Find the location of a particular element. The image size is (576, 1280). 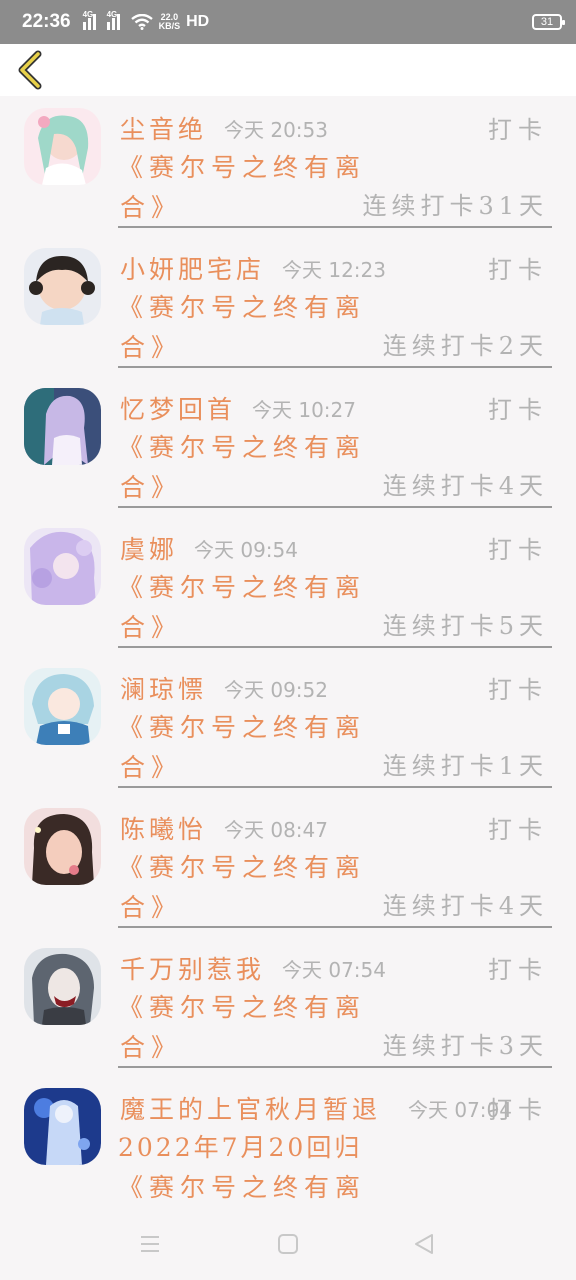

list-item: 千万别惹我 今天 07:54 打卡 《赛尔号之终有离 合》 连续打卡3天 is located at coordinates (288, 1006).